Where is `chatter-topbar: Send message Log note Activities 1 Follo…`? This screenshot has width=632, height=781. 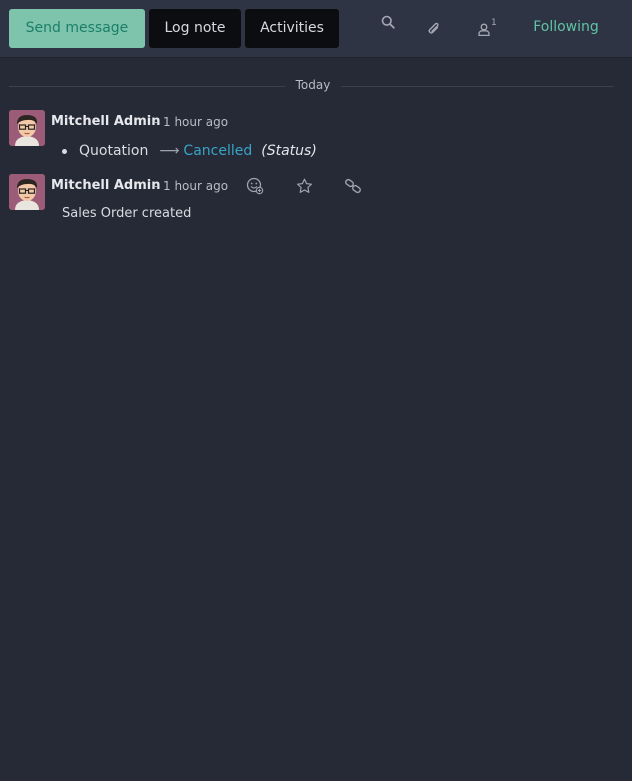
chatter-topbar: Send message Log note Activities 1 Follo… is located at coordinates (316, 29).